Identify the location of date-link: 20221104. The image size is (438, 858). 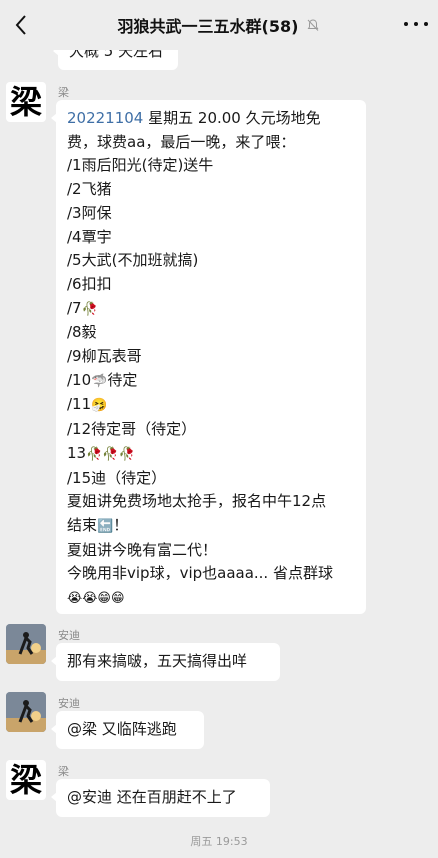
(105, 118).